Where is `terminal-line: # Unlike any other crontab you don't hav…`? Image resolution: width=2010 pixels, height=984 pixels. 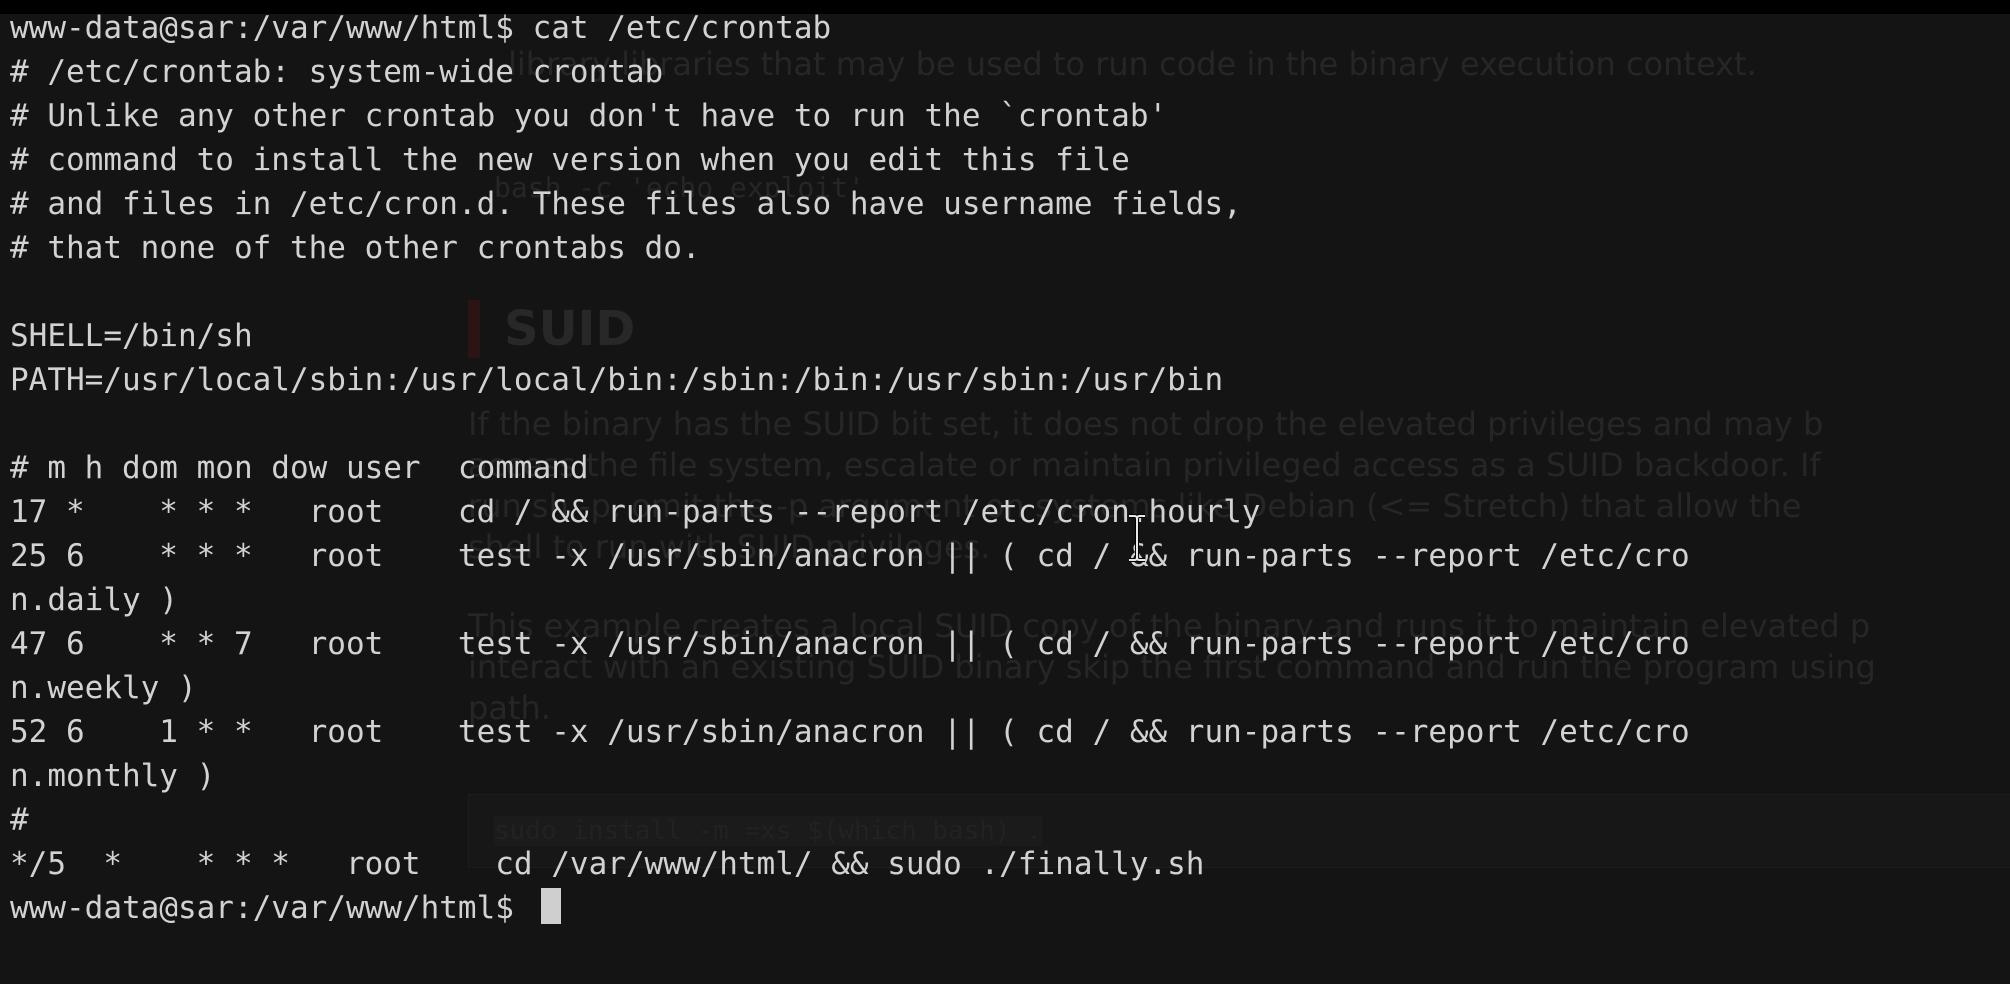 terminal-line: # Unlike any other crontab you don't hav… is located at coordinates (589, 116).